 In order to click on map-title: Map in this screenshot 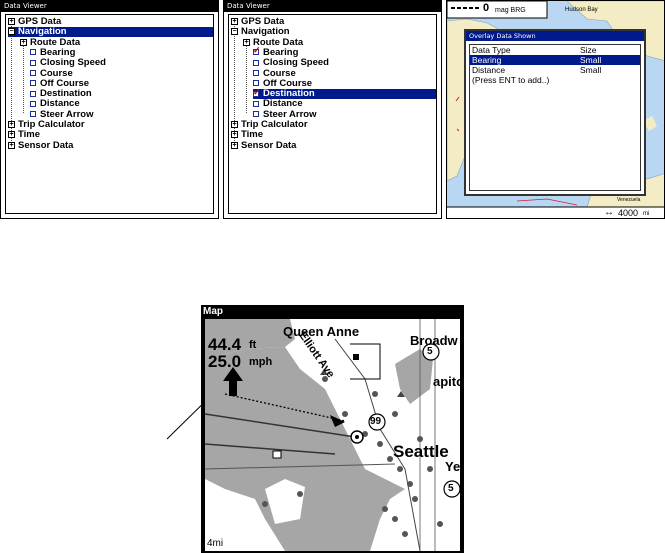, I will do `click(213, 311)`.